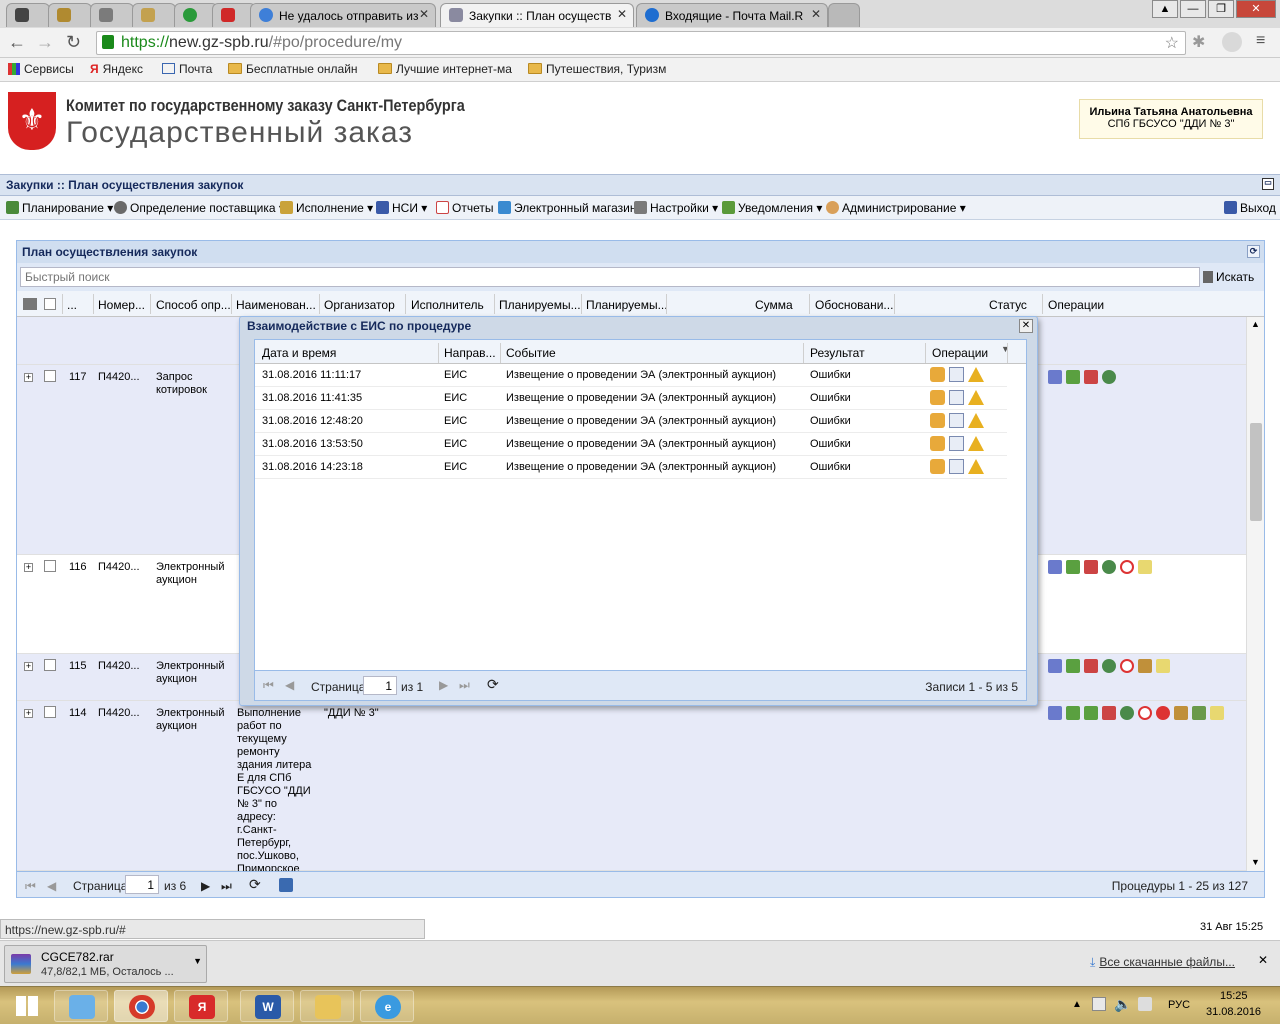 This screenshot has height=1024, width=1280. What do you see at coordinates (1232, 42) in the screenshot?
I see `extension-icon` at bounding box center [1232, 42].